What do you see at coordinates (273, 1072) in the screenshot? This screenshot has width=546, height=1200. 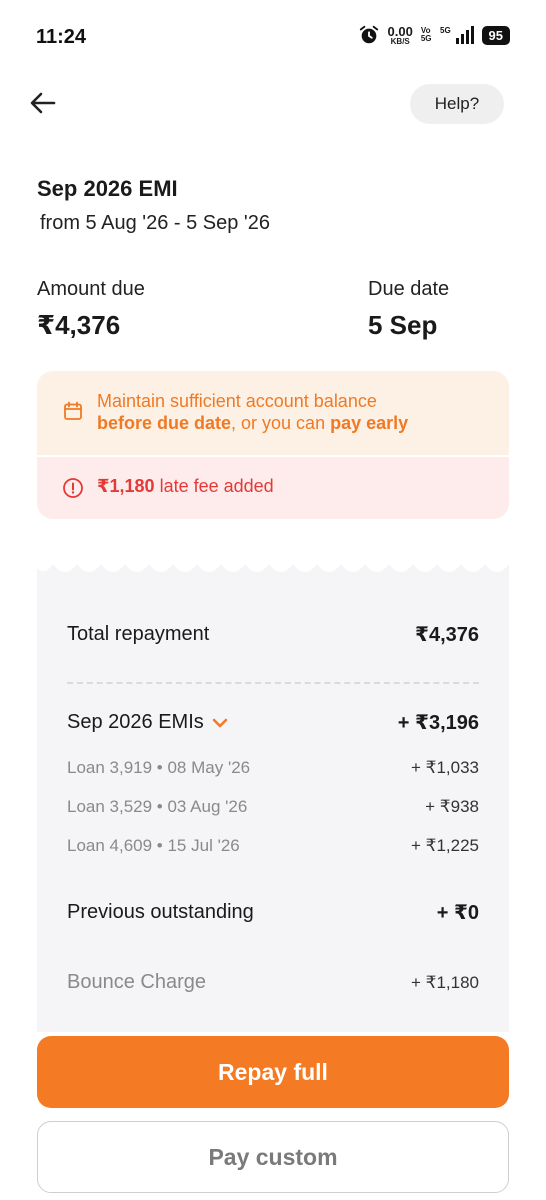 I see `repay-full-button: Repay full` at bounding box center [273, 1072].